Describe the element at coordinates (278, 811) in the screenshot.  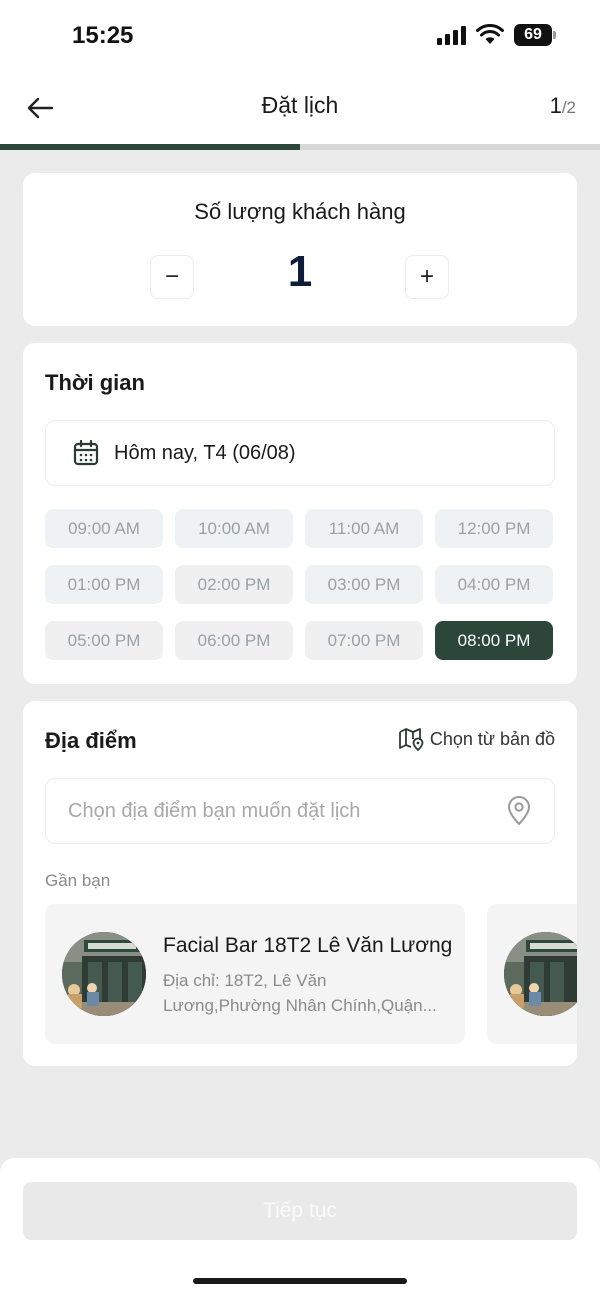
I see `location-search-input` at that location.